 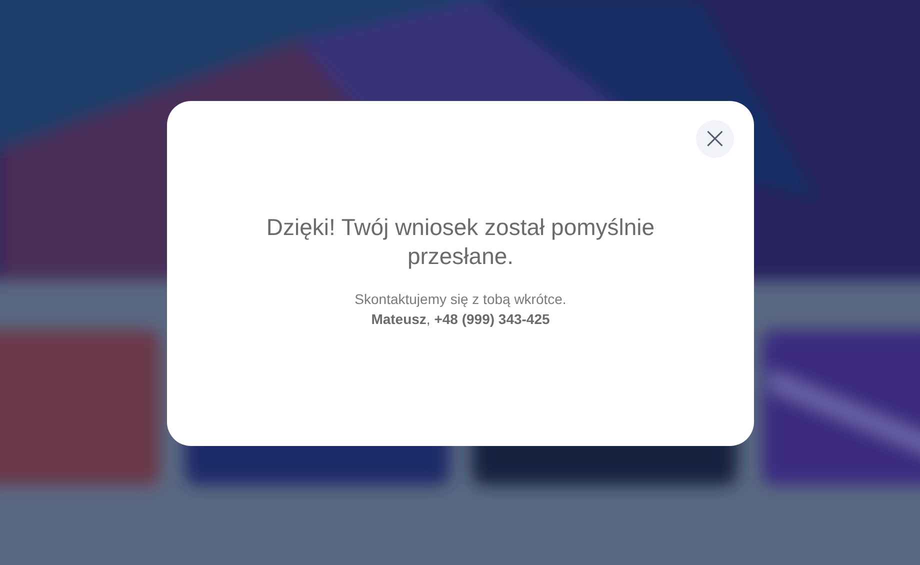 I want to click on close-button: ×, so click(x=715, y=139).